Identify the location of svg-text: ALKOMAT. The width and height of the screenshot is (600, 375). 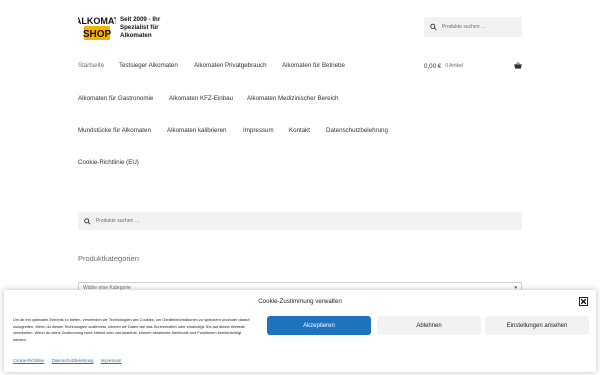
(97, 21).